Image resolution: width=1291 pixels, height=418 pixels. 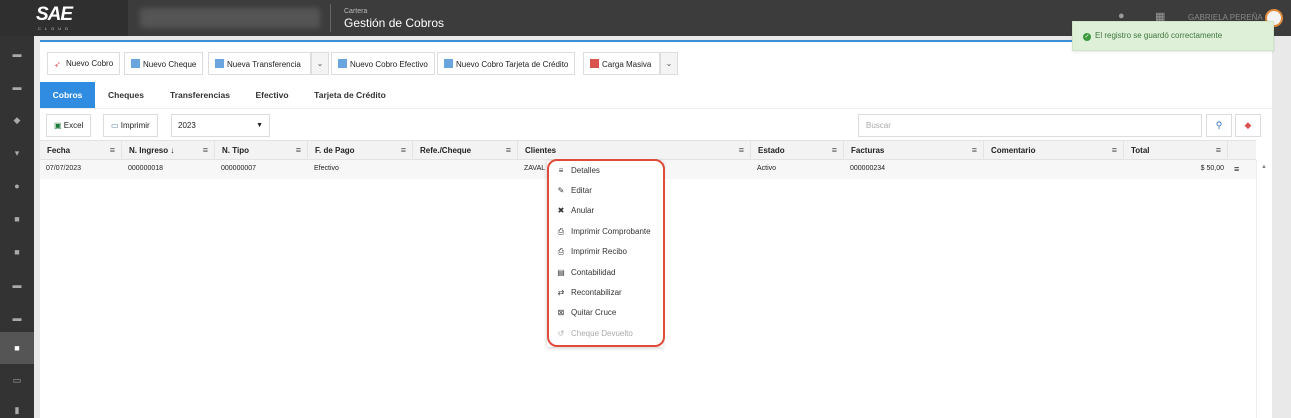 I want to click on toast-message: El registro se guardó correctamente, so click(x=1159, y=35).